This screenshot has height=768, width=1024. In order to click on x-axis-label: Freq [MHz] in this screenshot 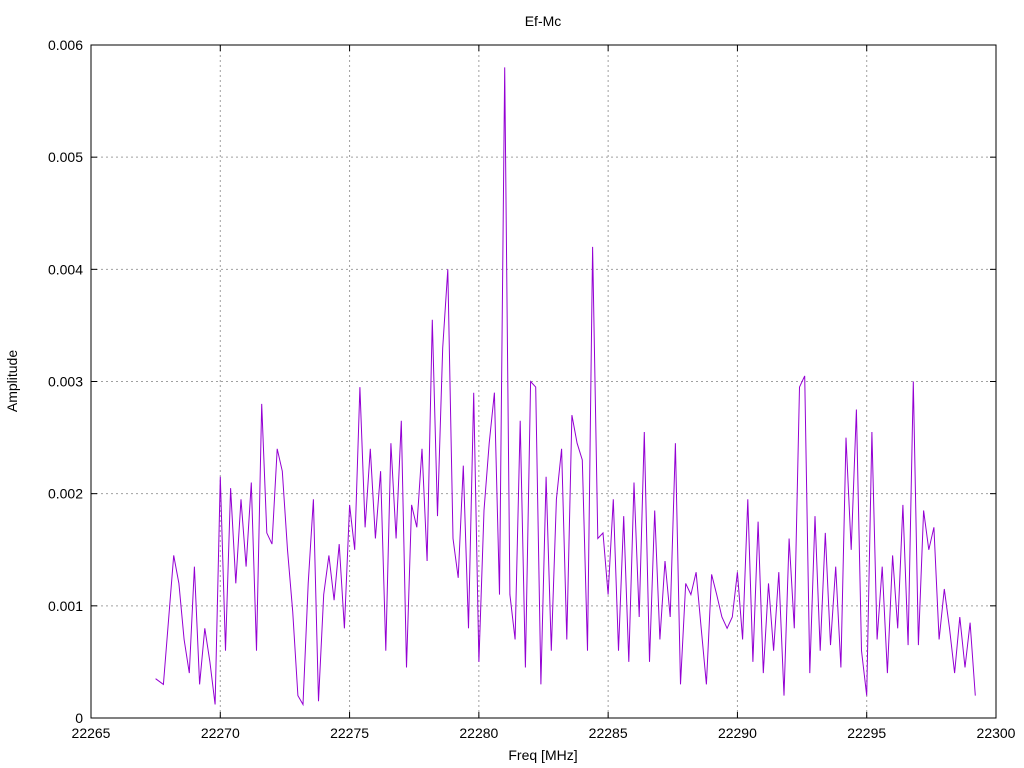, I will do `click(542, 755)`.